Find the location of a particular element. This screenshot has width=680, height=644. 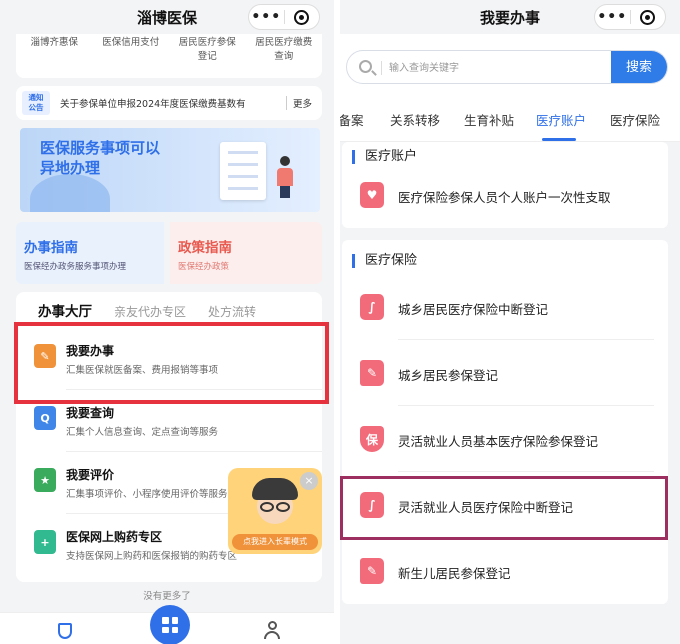

heart-icon: ♥ is located at coordinates (372, 195).